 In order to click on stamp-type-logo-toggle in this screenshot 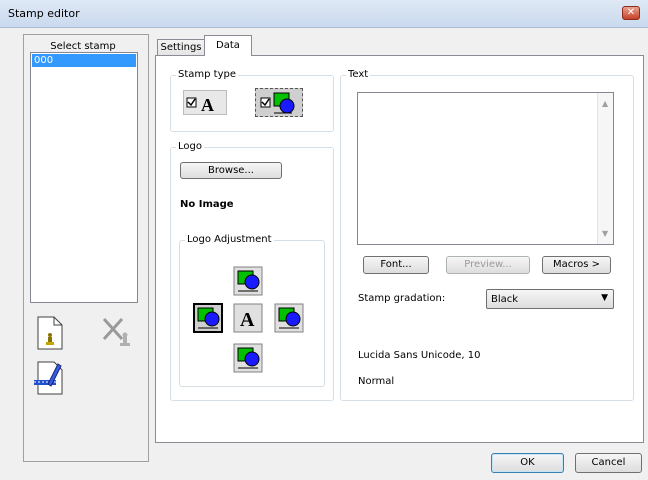, I will do `click(279, 102)`.